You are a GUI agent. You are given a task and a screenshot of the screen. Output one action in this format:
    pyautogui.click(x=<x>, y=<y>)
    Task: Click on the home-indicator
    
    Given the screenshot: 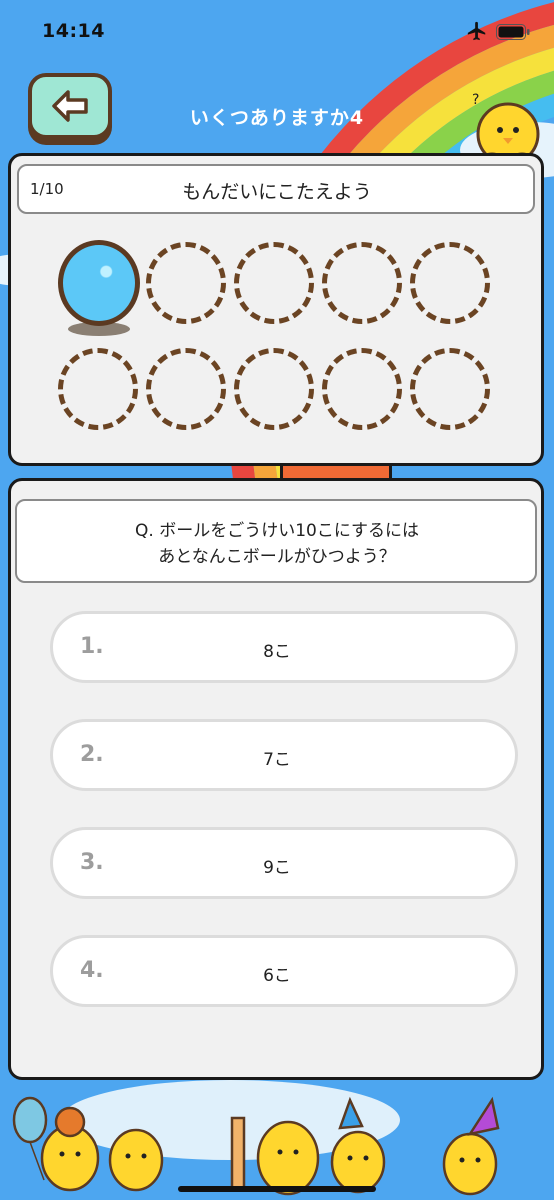 What is the action you would take?
    pyautogui.click(x=277, y=1189)
    